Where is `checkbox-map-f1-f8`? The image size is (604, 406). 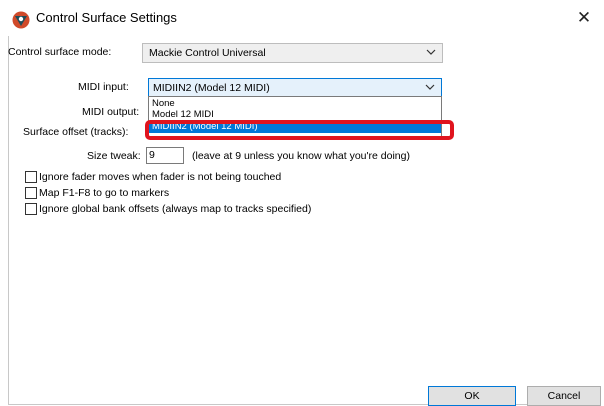
checkbox-map-f1-f8 is located at coordinates (31, 193).